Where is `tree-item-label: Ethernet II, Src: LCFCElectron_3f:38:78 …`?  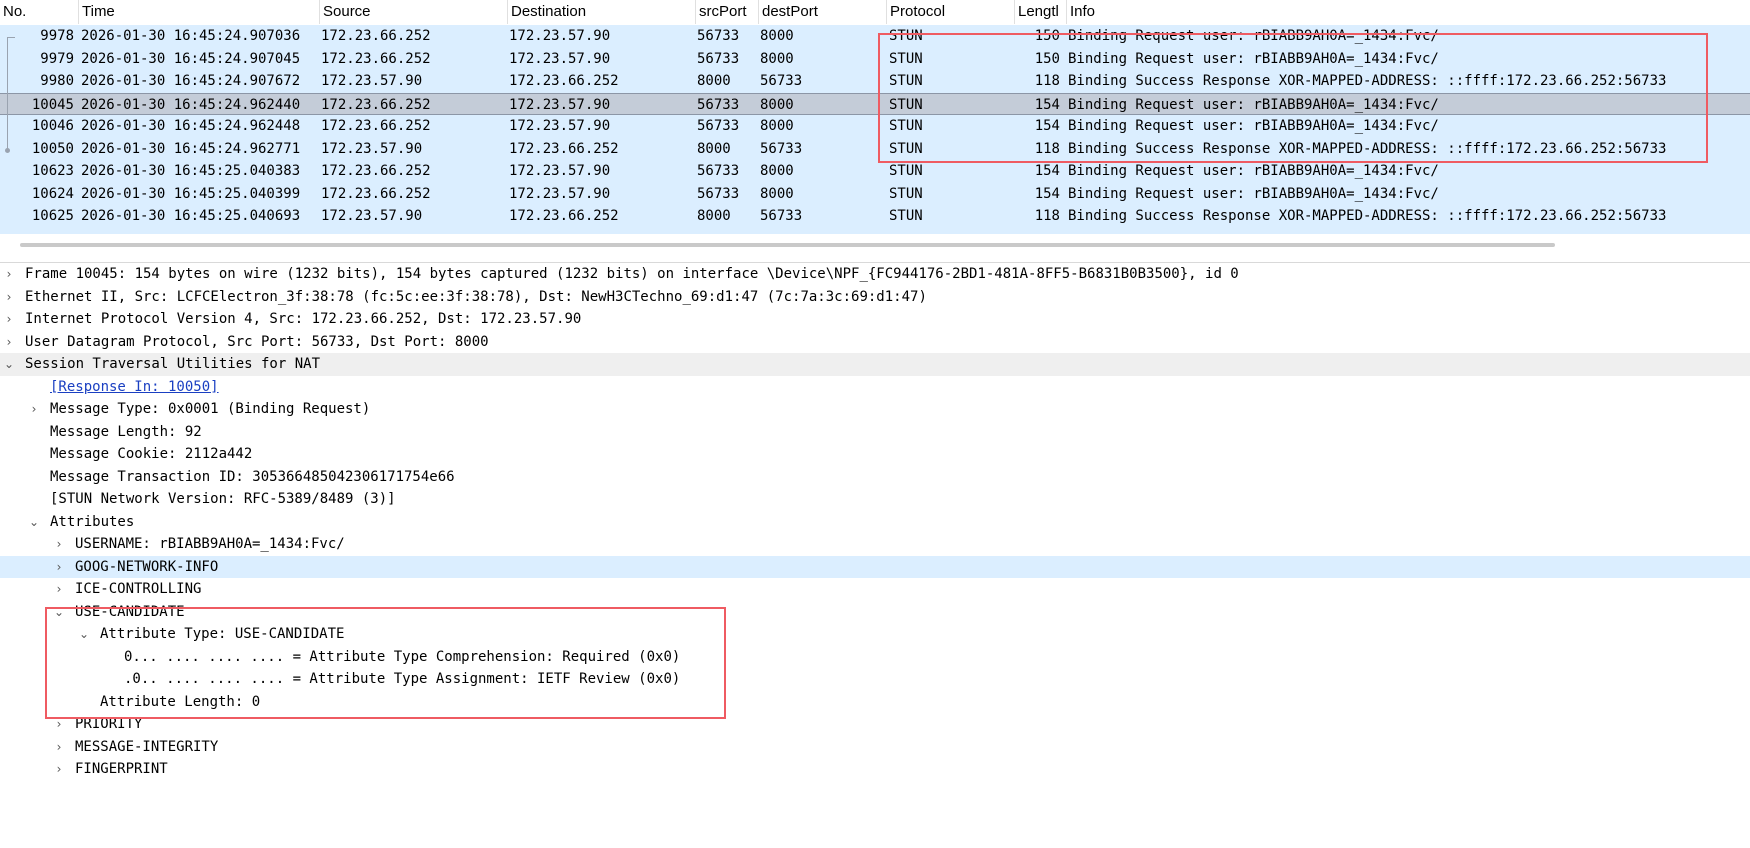
tree-item-label: Ethernet II, Src: LCFCElectron_3f:38:78 … is located at coordinates (476, 296).